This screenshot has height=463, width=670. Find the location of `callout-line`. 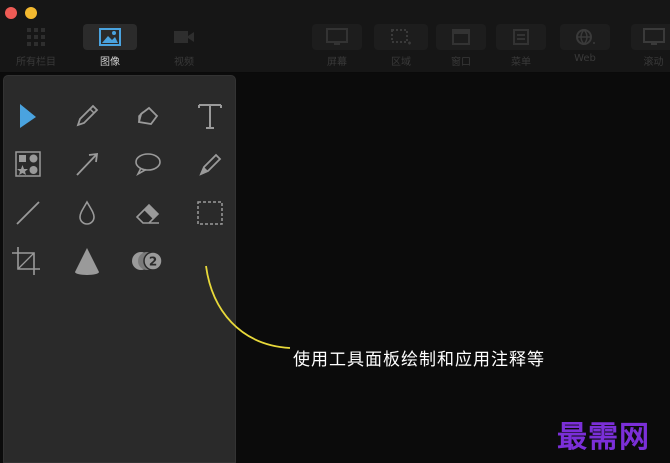

callout-line is located at coordinates (248, 307).